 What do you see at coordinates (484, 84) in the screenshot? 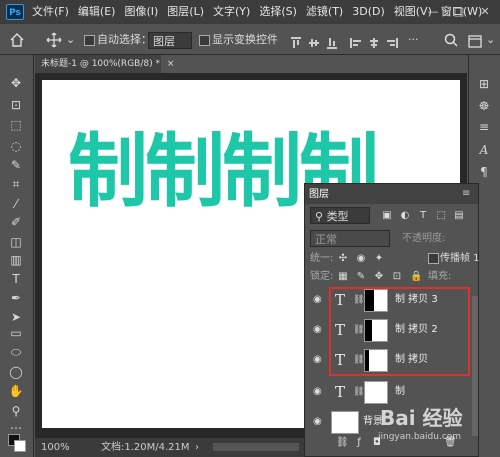
I see `history-icon: ⊞` at bounding box center [484, 84].